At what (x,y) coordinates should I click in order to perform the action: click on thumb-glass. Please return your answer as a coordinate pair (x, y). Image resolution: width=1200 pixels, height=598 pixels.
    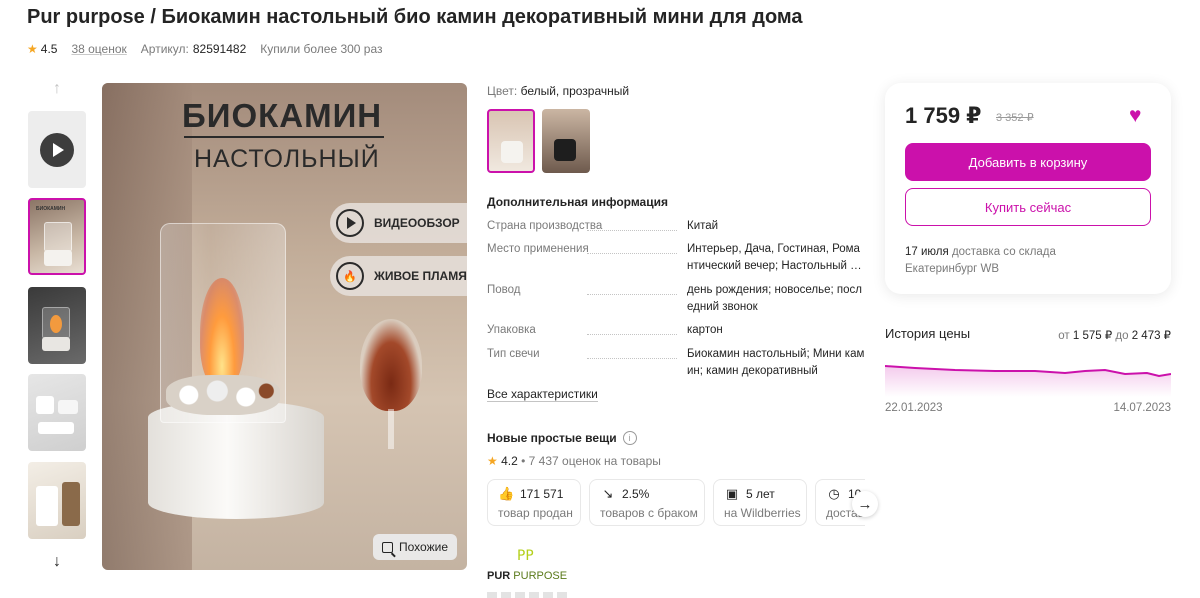
    Looking at the image, I should click on (58, 237).